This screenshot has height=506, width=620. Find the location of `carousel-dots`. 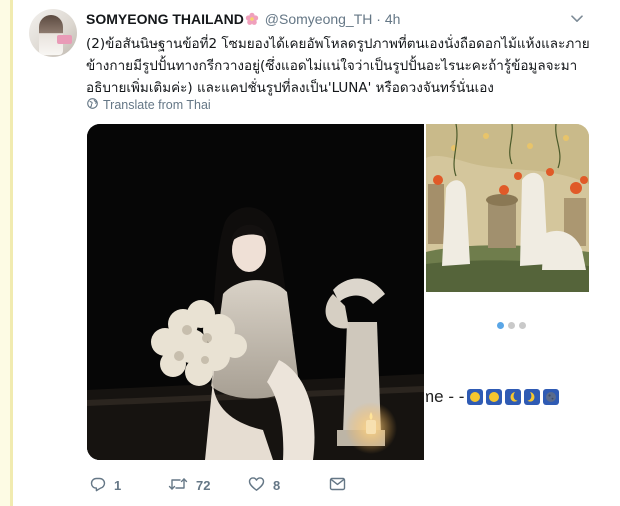

carousel-dots is located at coordinates (511, 325).